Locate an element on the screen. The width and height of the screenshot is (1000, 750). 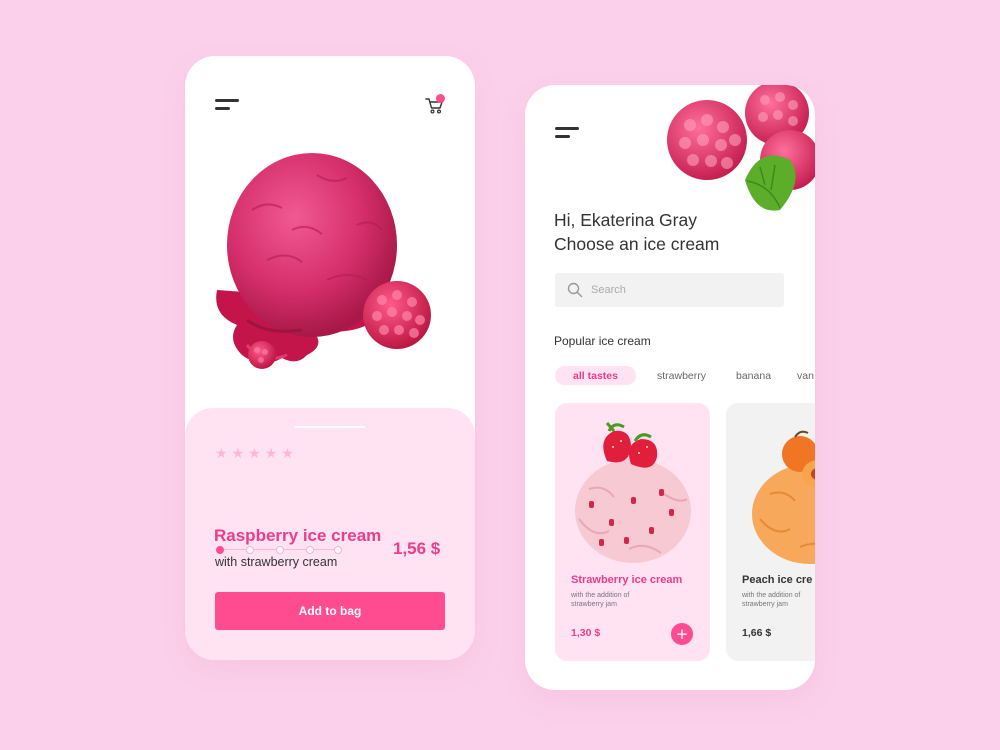
strawberry-ice-cream-image is located at coordinates (633, 492).